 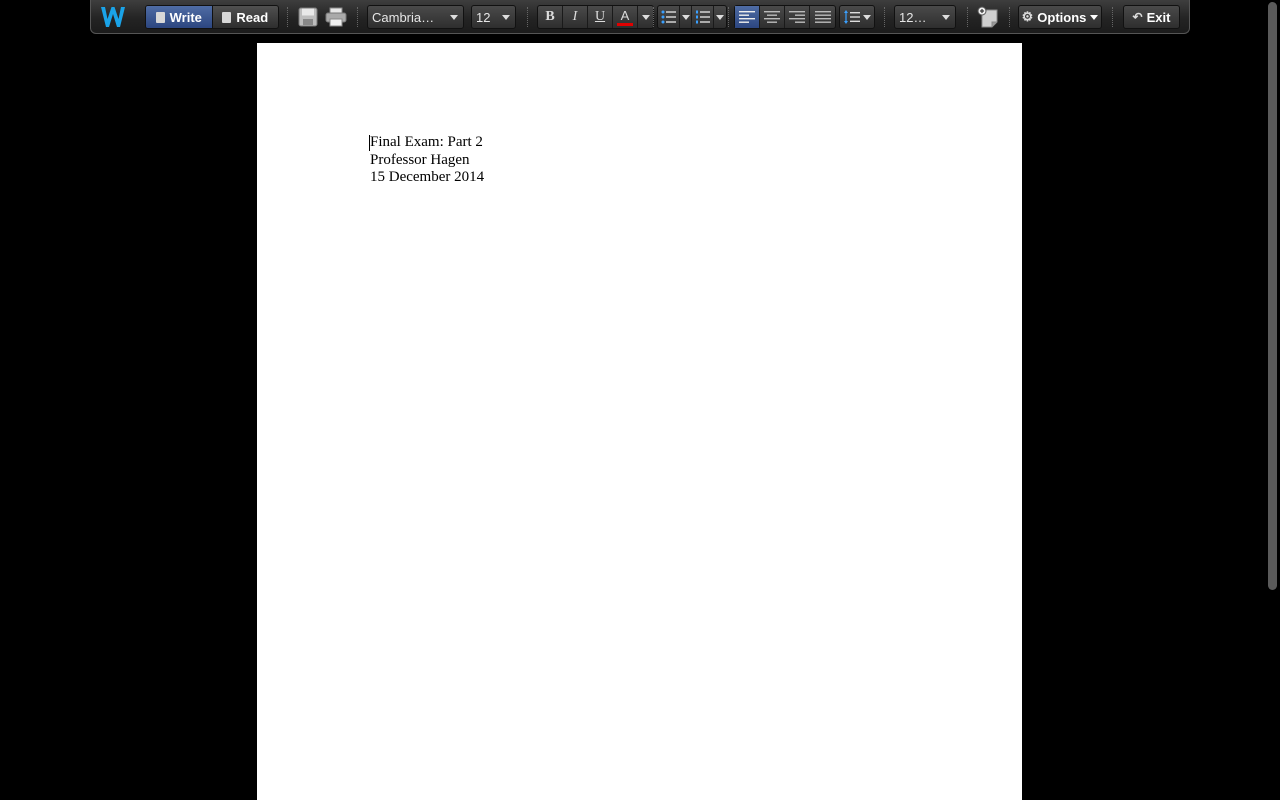 What do you see at coordinates (185, 17) in the screenshot?
I see `write-label: Write` at bounding box center [185, 17].